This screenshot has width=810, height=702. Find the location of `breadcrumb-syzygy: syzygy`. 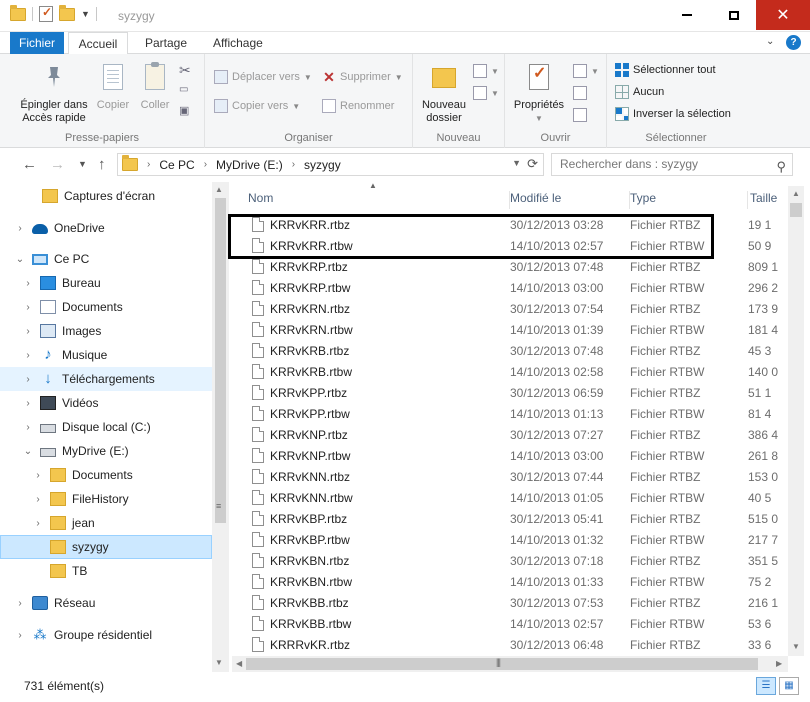

breadcrumb-syzygy: syzygy is located at coordinates (322, 165).